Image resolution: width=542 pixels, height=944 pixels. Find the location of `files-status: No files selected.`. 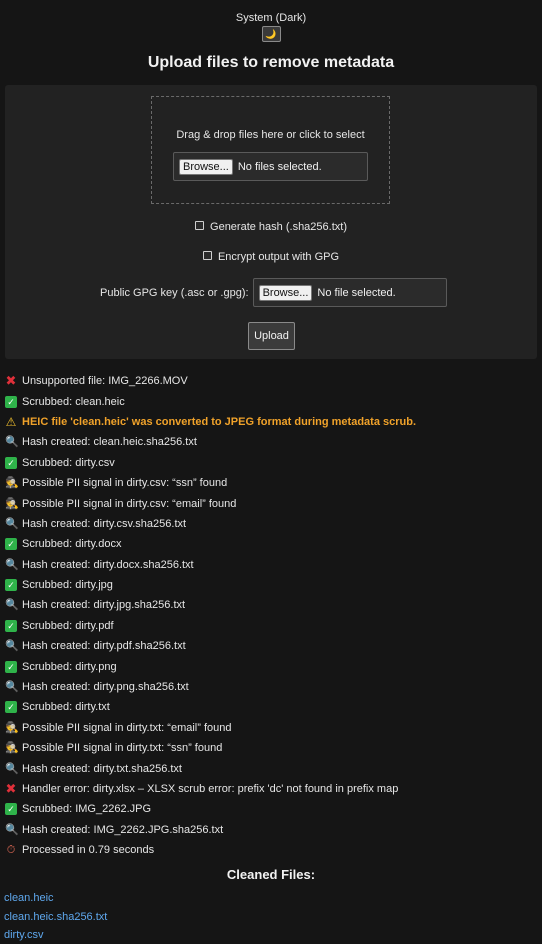

files-status: No files selected. is located at coordinates (279, 166).